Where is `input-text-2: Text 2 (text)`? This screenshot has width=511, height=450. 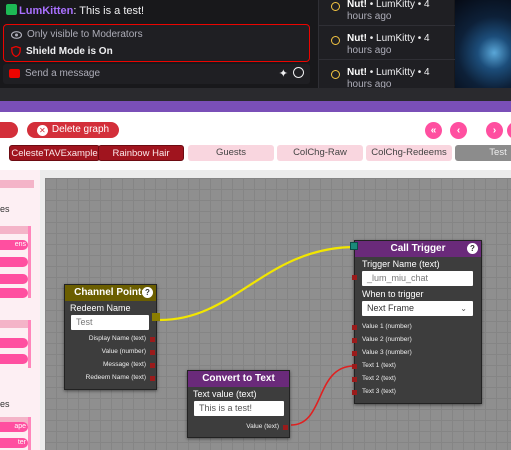
input-text-2: Text 2 (text) is located at coordinates (379, 378).